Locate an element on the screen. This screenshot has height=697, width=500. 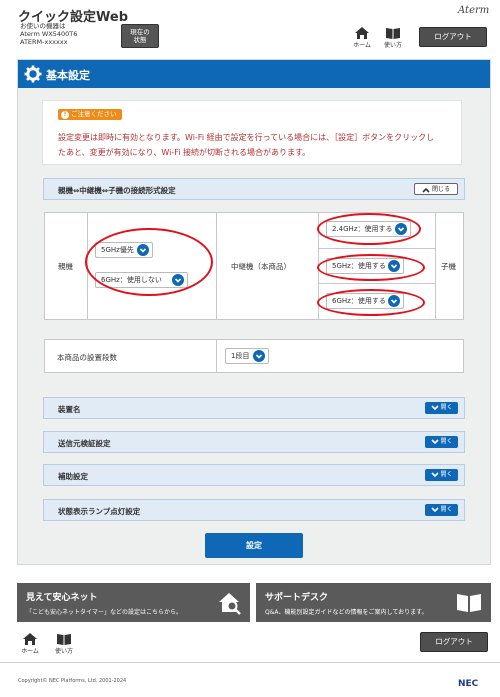
support-desk-title: サポートデスク is located at coordinates (297, 598).